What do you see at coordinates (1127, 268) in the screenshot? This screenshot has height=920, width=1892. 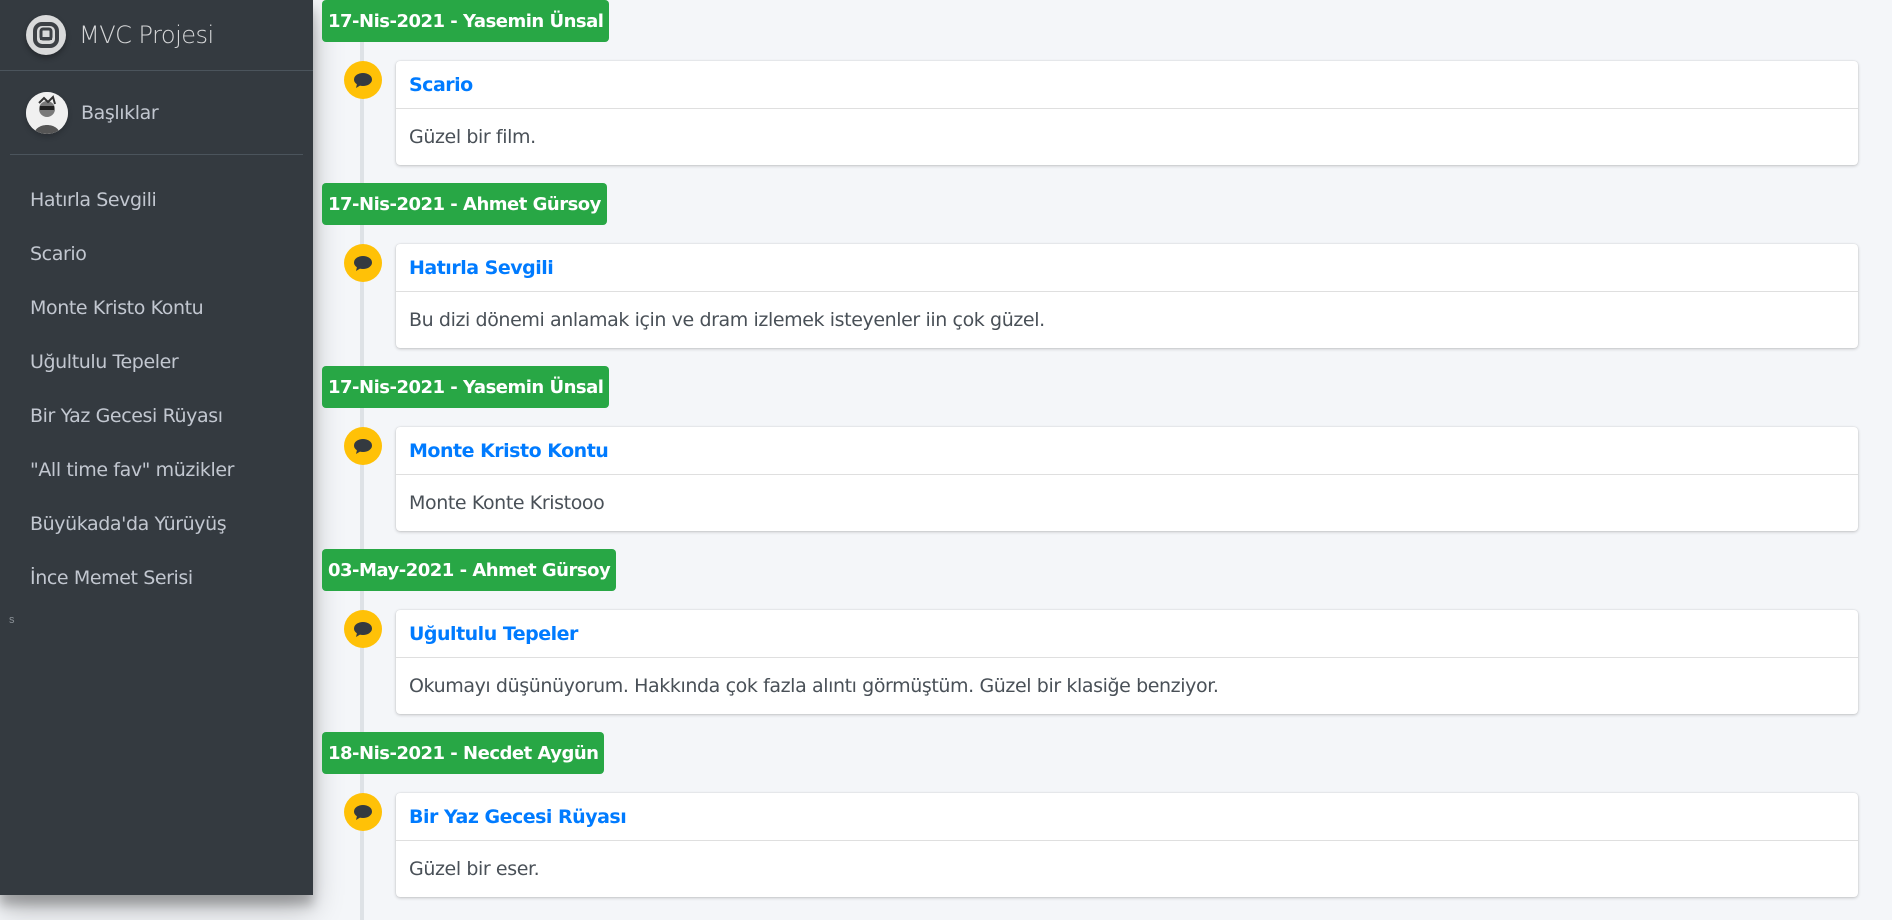 I see `timeline-item-title: Hatırla Sevgili` at bounding box center [1127, 268].